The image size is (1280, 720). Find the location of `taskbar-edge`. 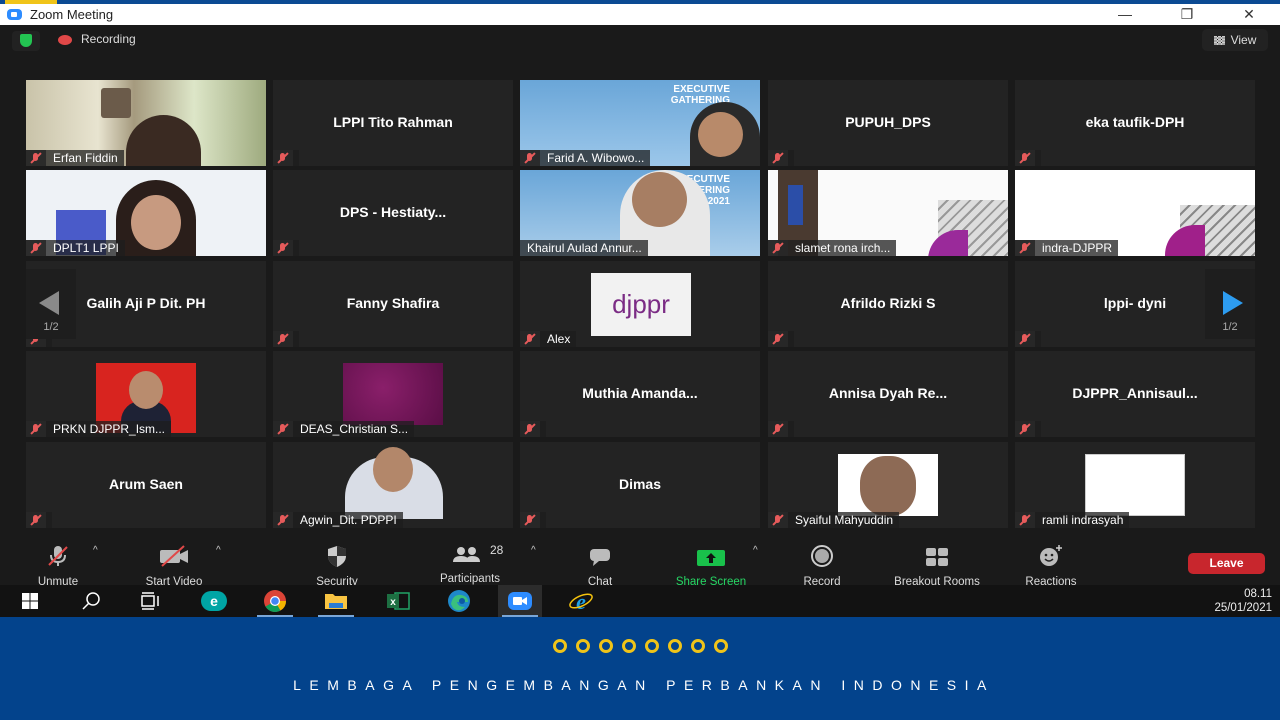

taskbar-edge is located at coordinates (459, 601).